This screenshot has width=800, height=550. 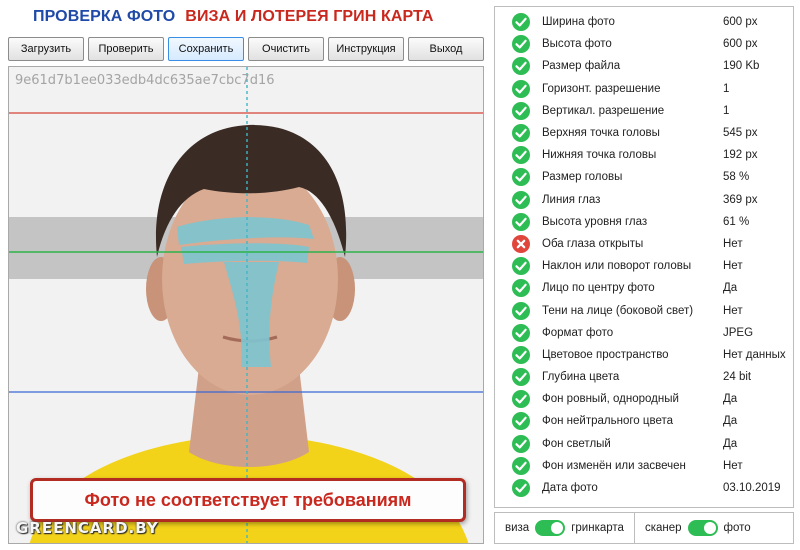 I want to click on load-button: Загрузить, so click(x=46, y=49).